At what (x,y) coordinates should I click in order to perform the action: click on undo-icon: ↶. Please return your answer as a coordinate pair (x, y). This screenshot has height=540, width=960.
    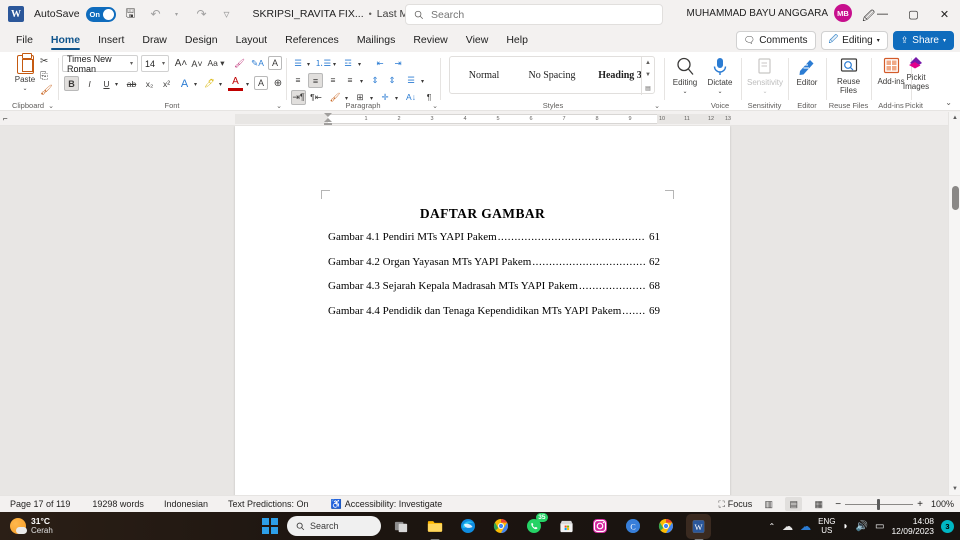
    Looking at the image, I should click on (156, 14).